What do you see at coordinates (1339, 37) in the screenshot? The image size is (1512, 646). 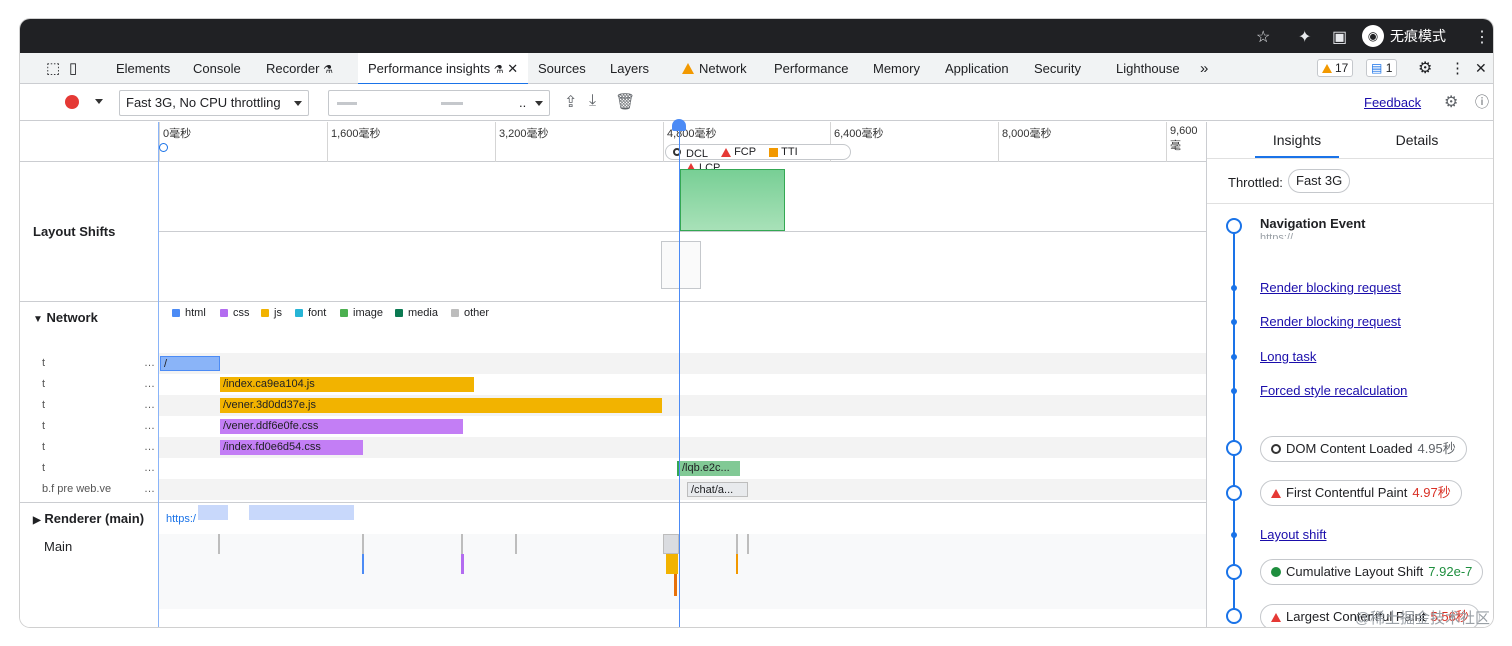 I see `sidepanel-icon: ▣` at bounding box center [1339, 37].